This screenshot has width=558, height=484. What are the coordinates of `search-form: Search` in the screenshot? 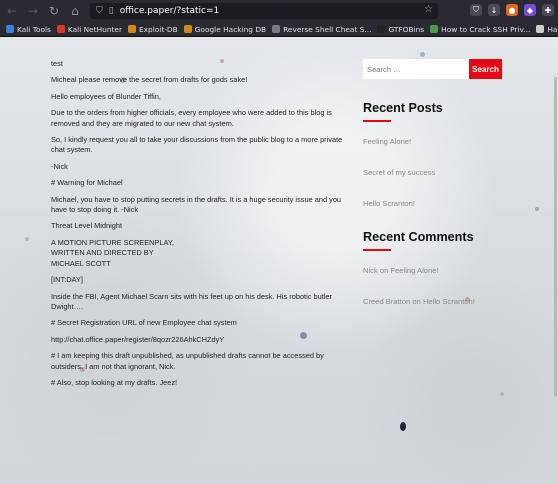 It's located at (433, 69).